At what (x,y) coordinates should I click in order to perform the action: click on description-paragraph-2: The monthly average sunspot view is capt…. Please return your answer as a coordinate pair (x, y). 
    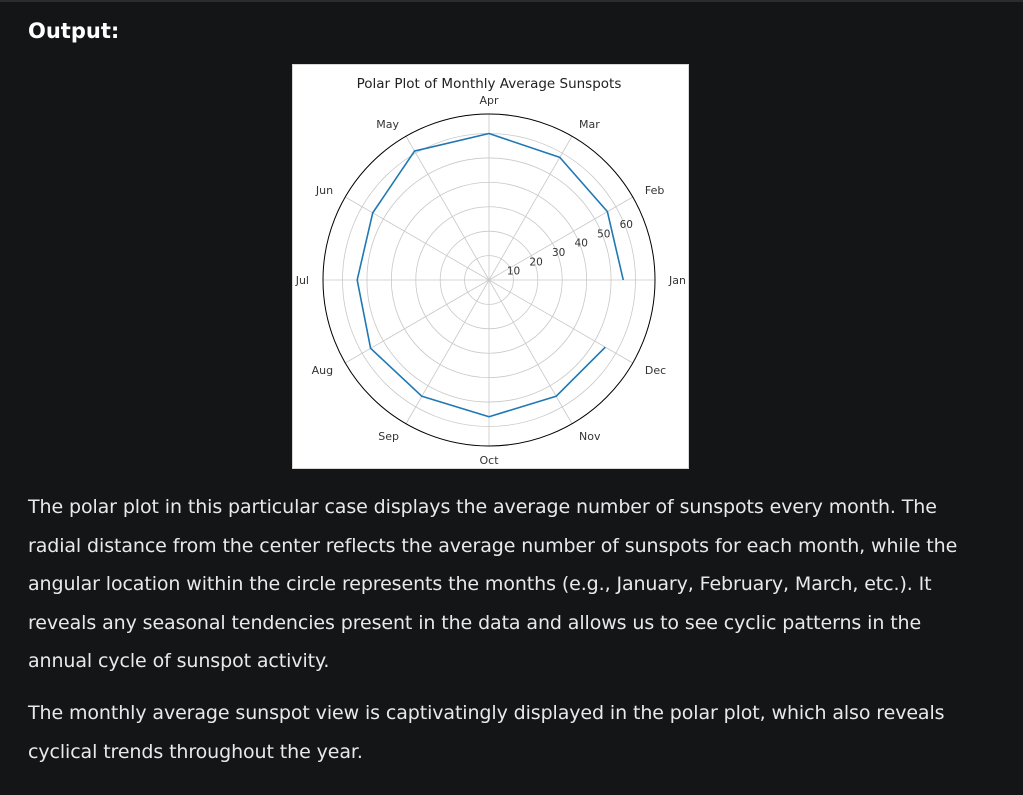
    Looking at the image, I should click on (486, 732).